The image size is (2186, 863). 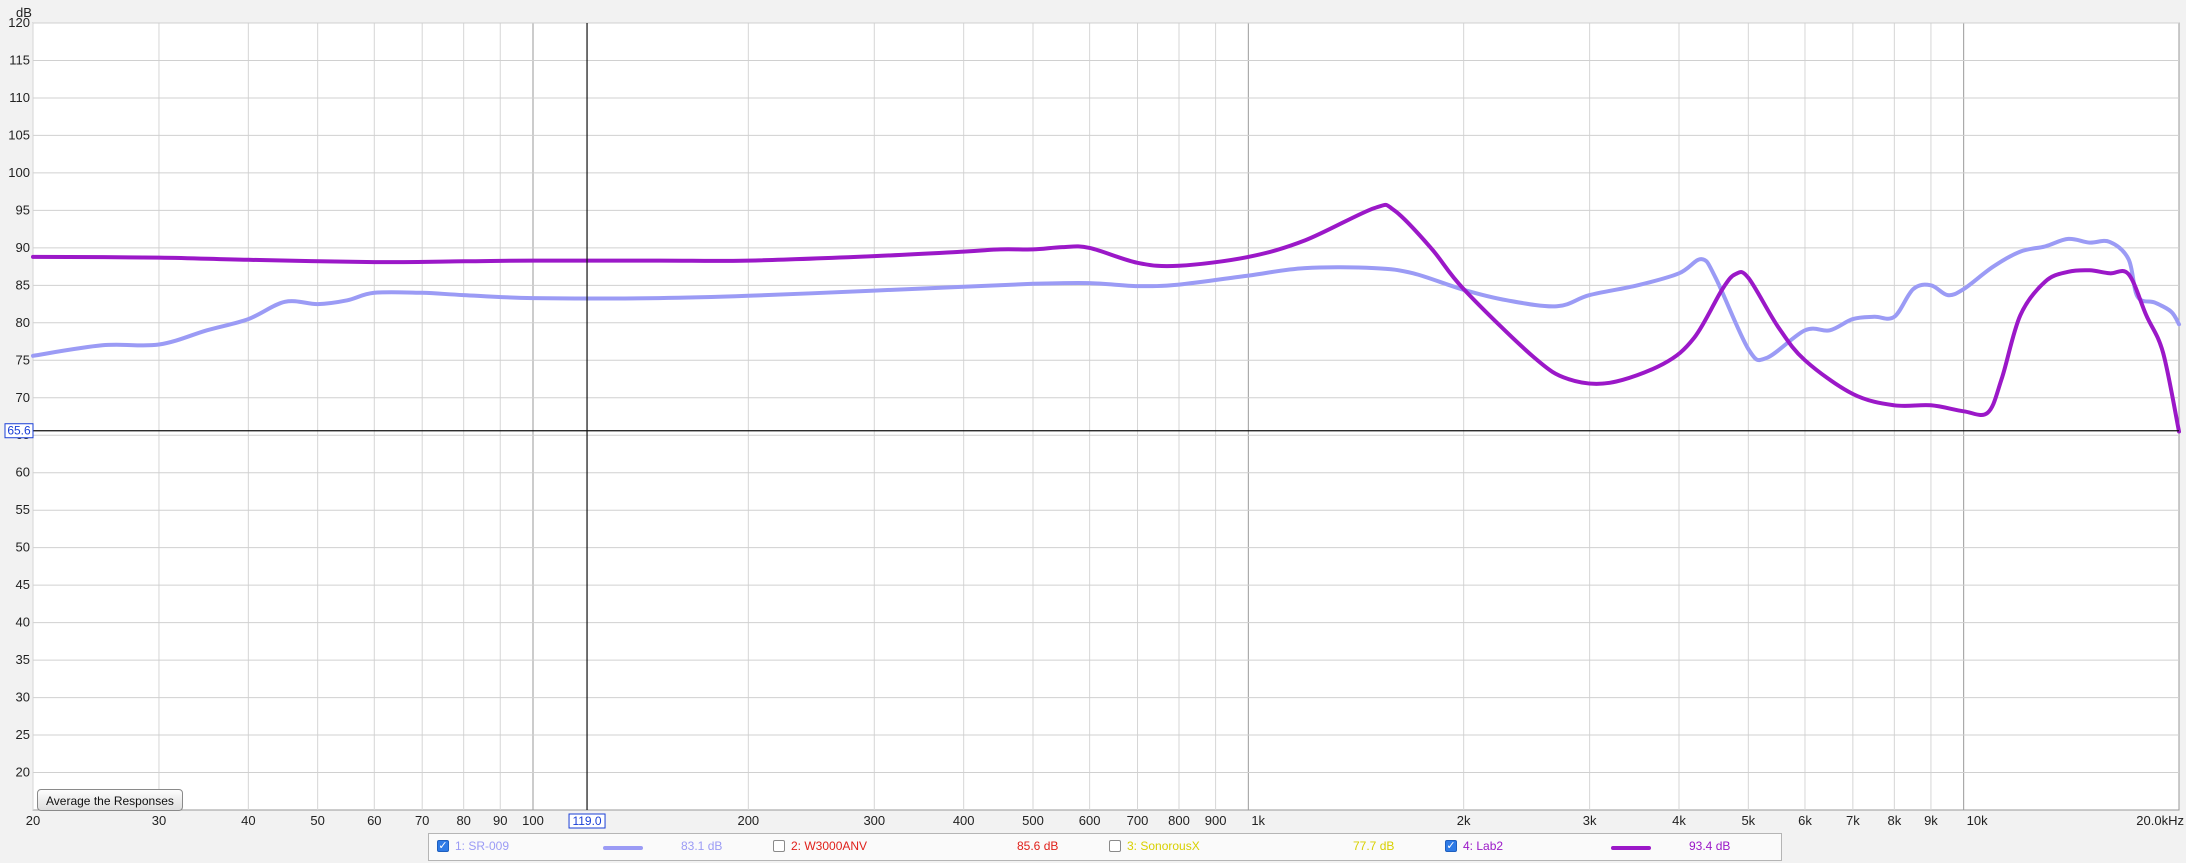 I want to click on legend-entry-2-w3000anv: 2: W3000ANV 85.6 dB, so click(x=938, y=847).